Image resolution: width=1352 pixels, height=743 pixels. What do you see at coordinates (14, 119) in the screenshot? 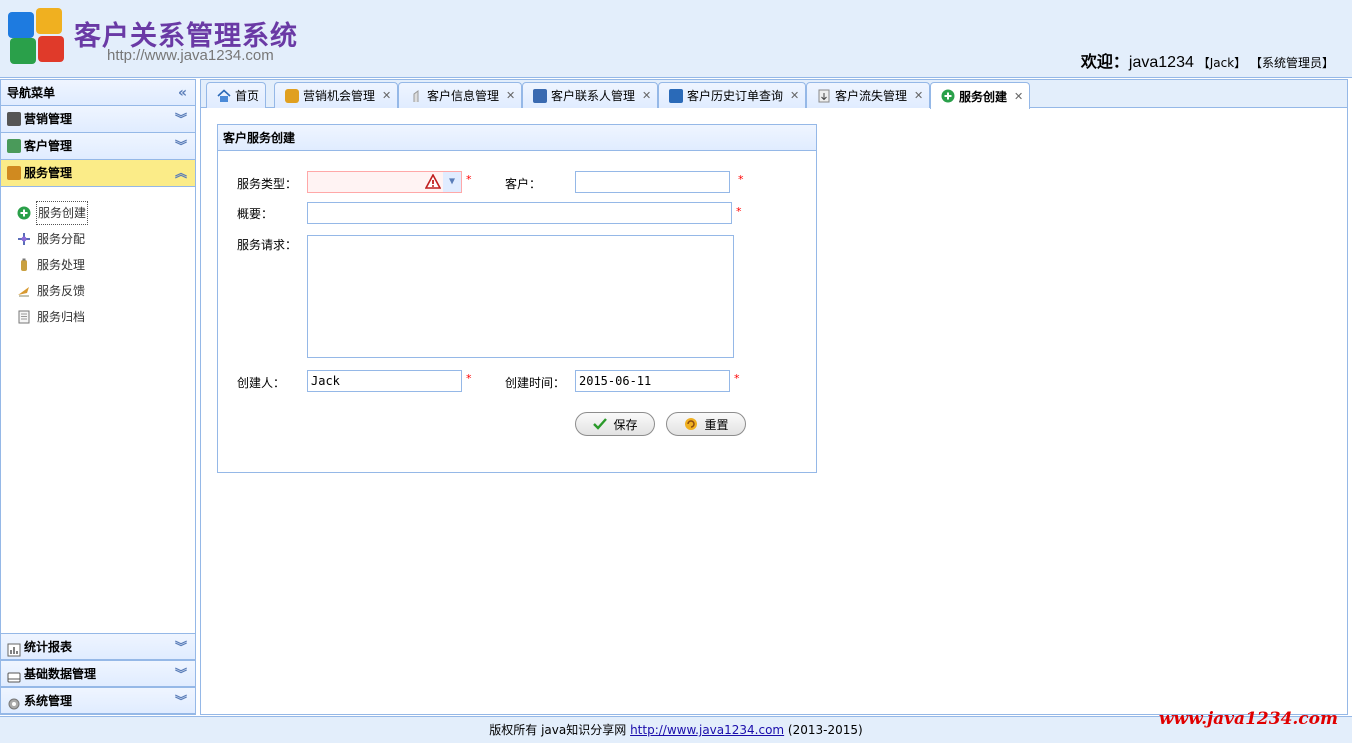
I see `marketing-icon` at bounding box center [14, 119].